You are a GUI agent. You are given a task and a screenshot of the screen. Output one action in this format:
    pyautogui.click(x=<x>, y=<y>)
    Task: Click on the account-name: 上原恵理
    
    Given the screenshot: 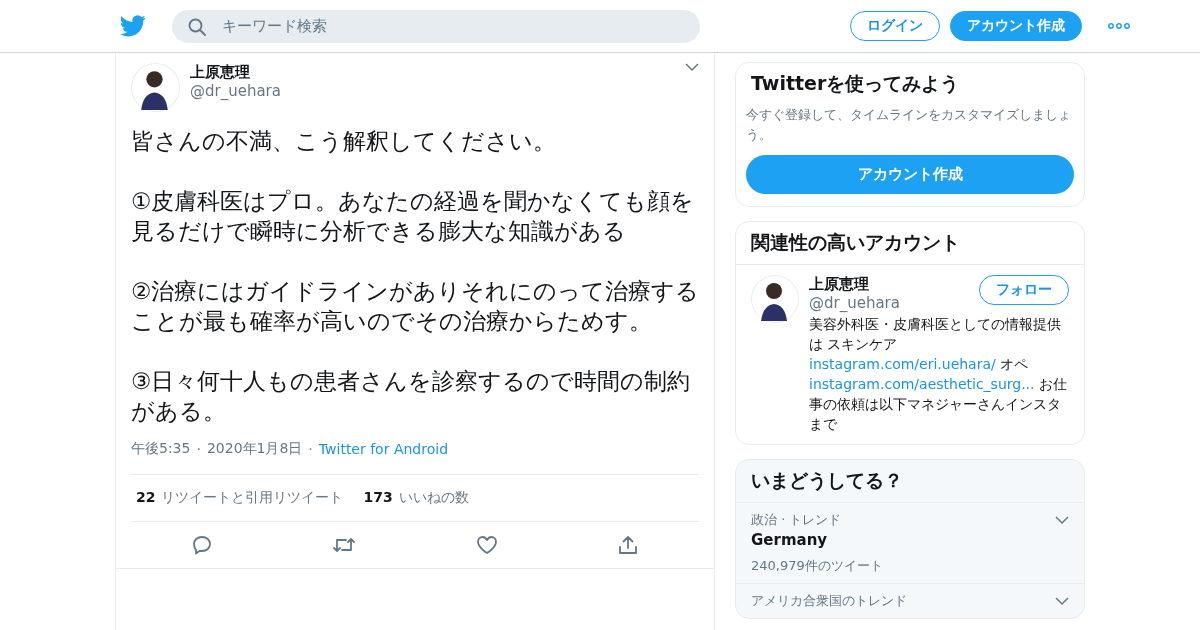 What is the action you would take?
    pyautogui.click(x=889, y=284)
    